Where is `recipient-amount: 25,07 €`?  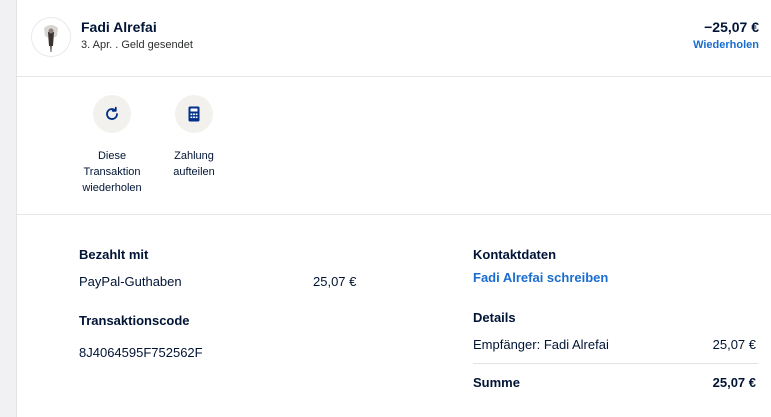
recipient-amount: 25,07 € is located at coordinates (734, 344).